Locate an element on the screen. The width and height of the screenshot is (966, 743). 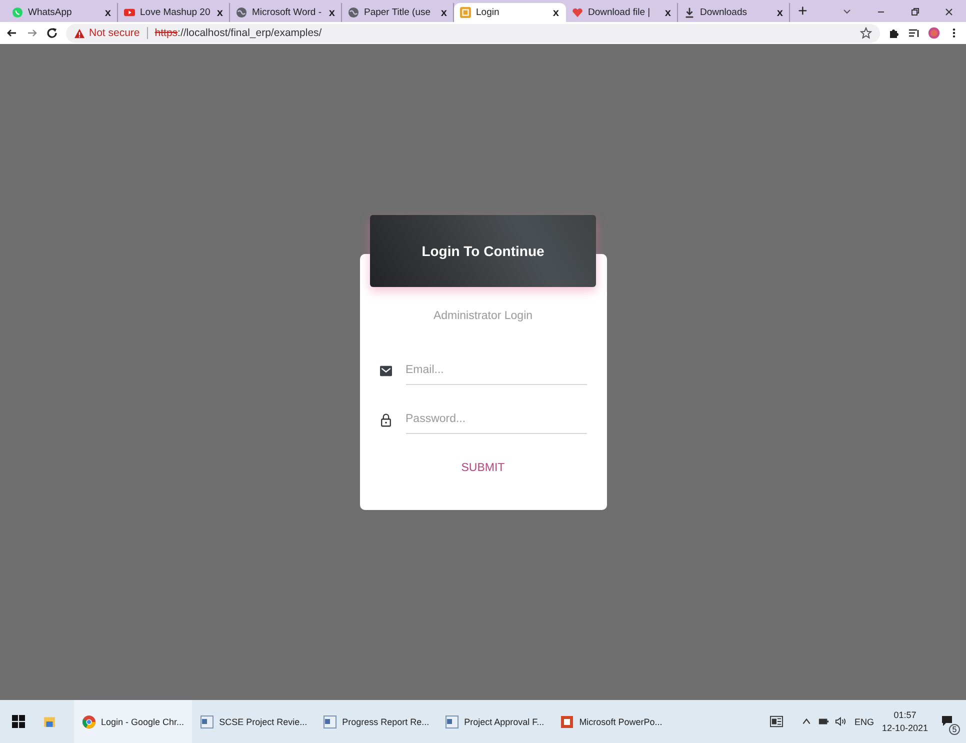
submit-button: SUBMIT is located at coordinates (483, 468).